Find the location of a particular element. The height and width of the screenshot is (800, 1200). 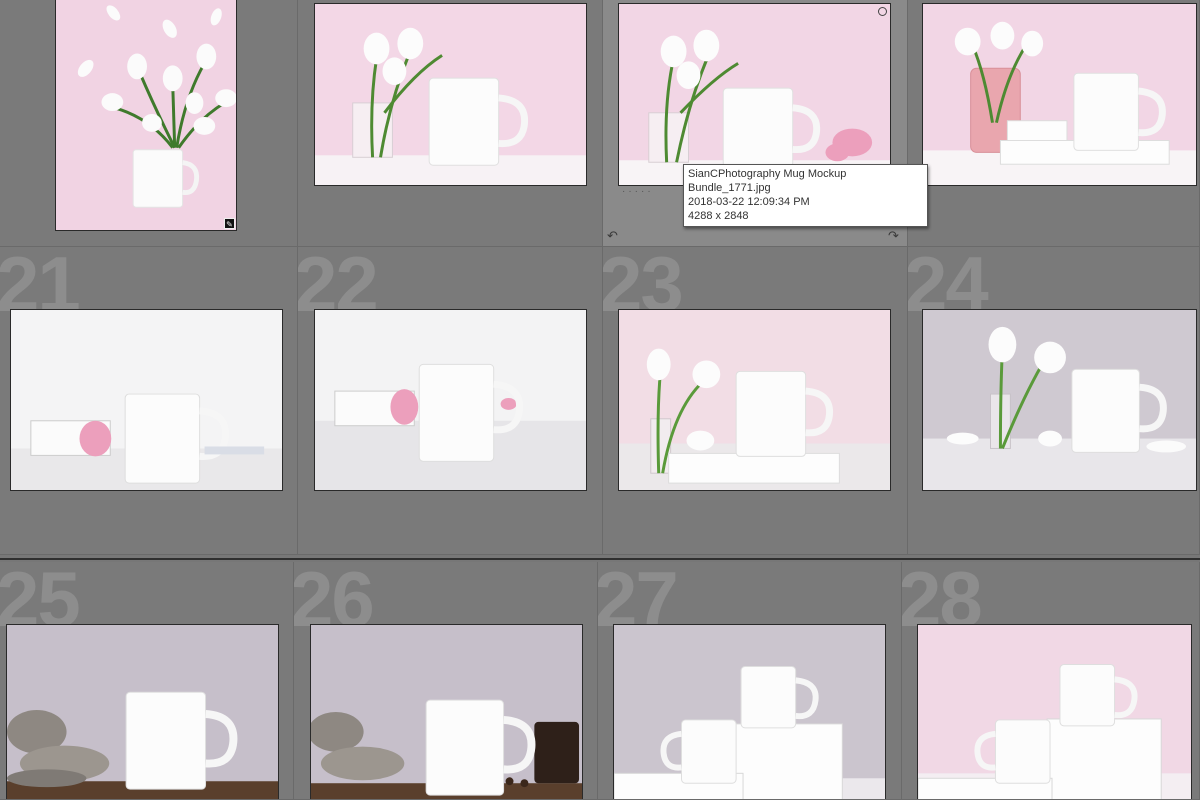

selection-circle-icon is located at coordinates (882, 11).